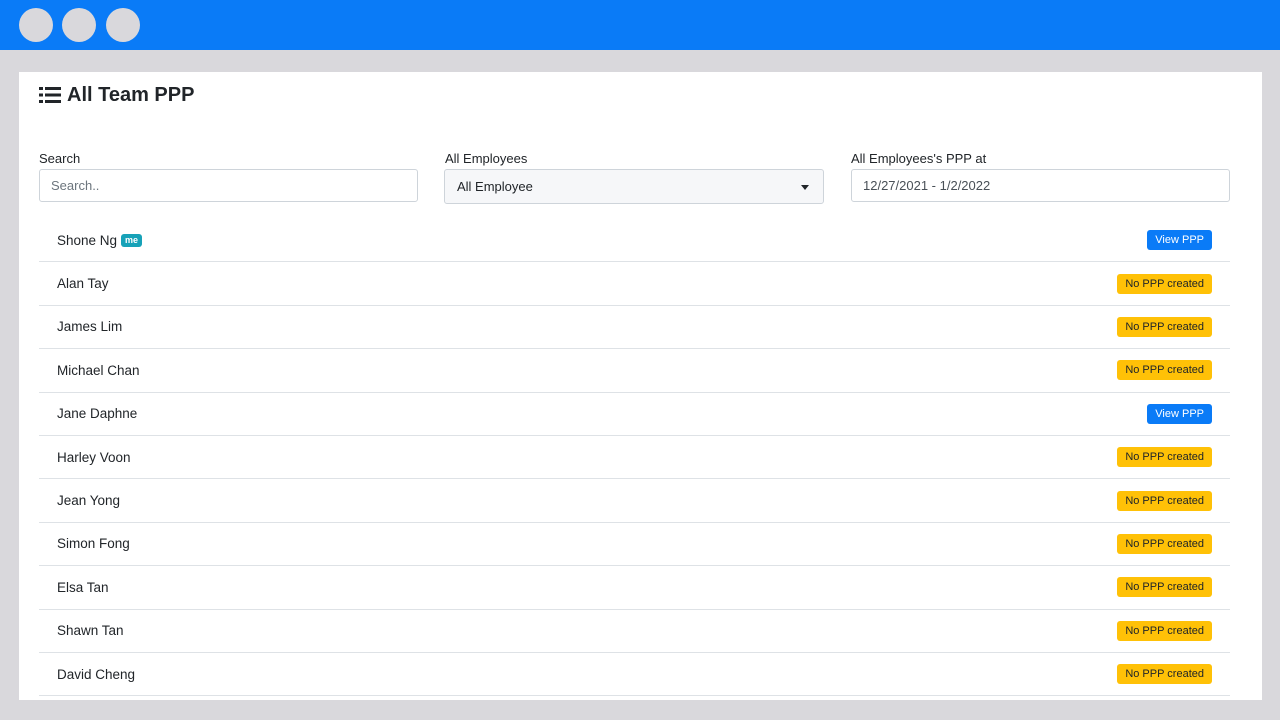  I want to click on employee-row: Alan Tay No PPP created, so click(634, 284).